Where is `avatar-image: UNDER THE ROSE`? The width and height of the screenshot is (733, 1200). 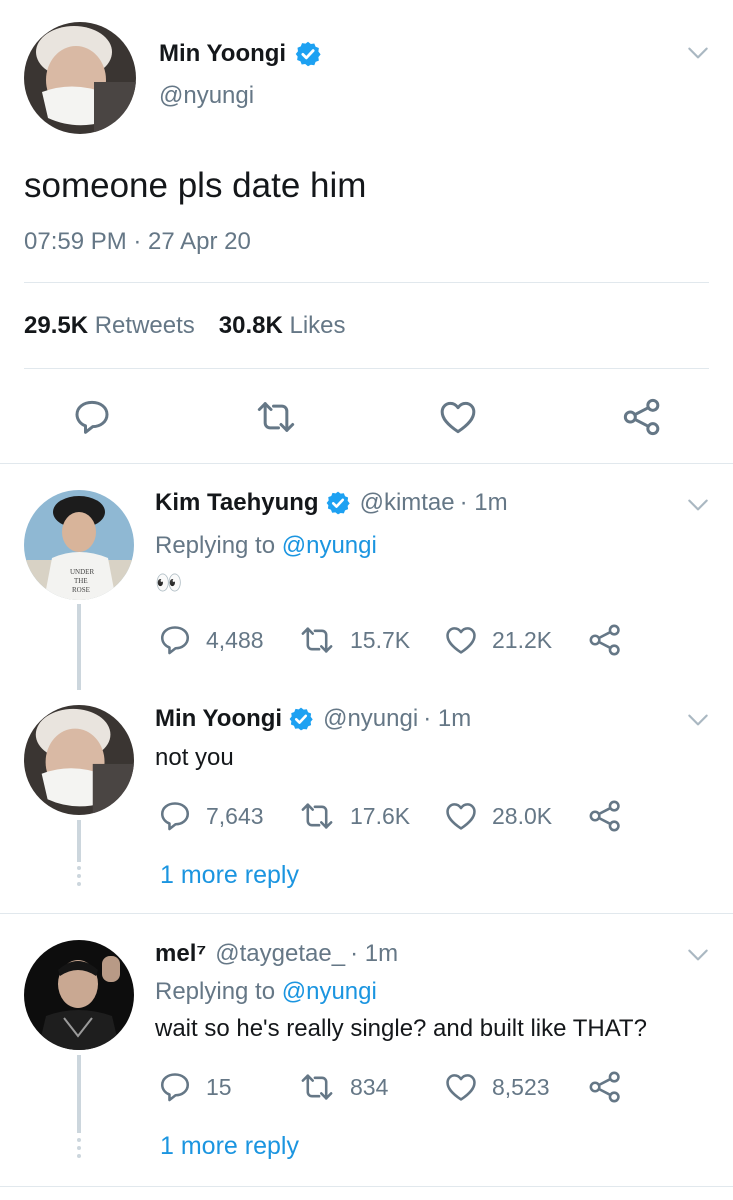
avatar-image: UNDER THE ROSE is located at coordinates (79, 545).